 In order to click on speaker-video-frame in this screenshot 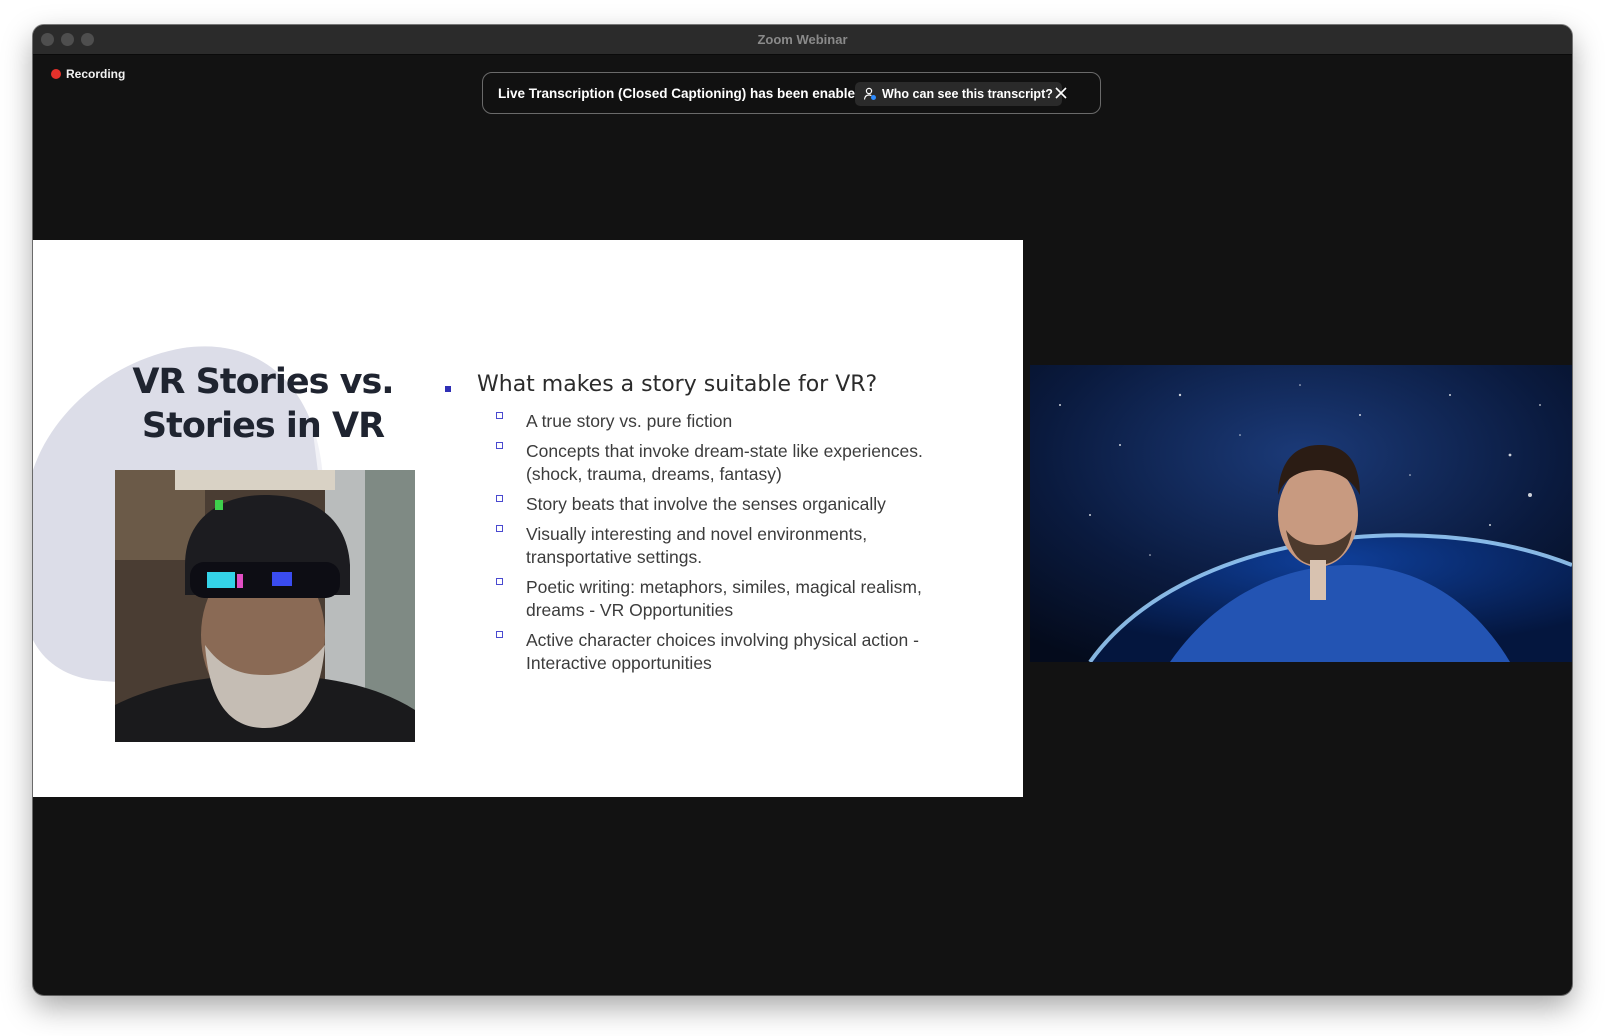, I will do `click(1301, 513)`.